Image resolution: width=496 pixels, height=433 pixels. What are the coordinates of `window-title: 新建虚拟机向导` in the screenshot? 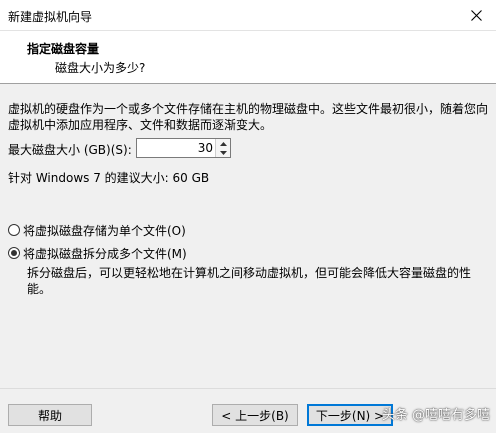 It's located at (50, 17).